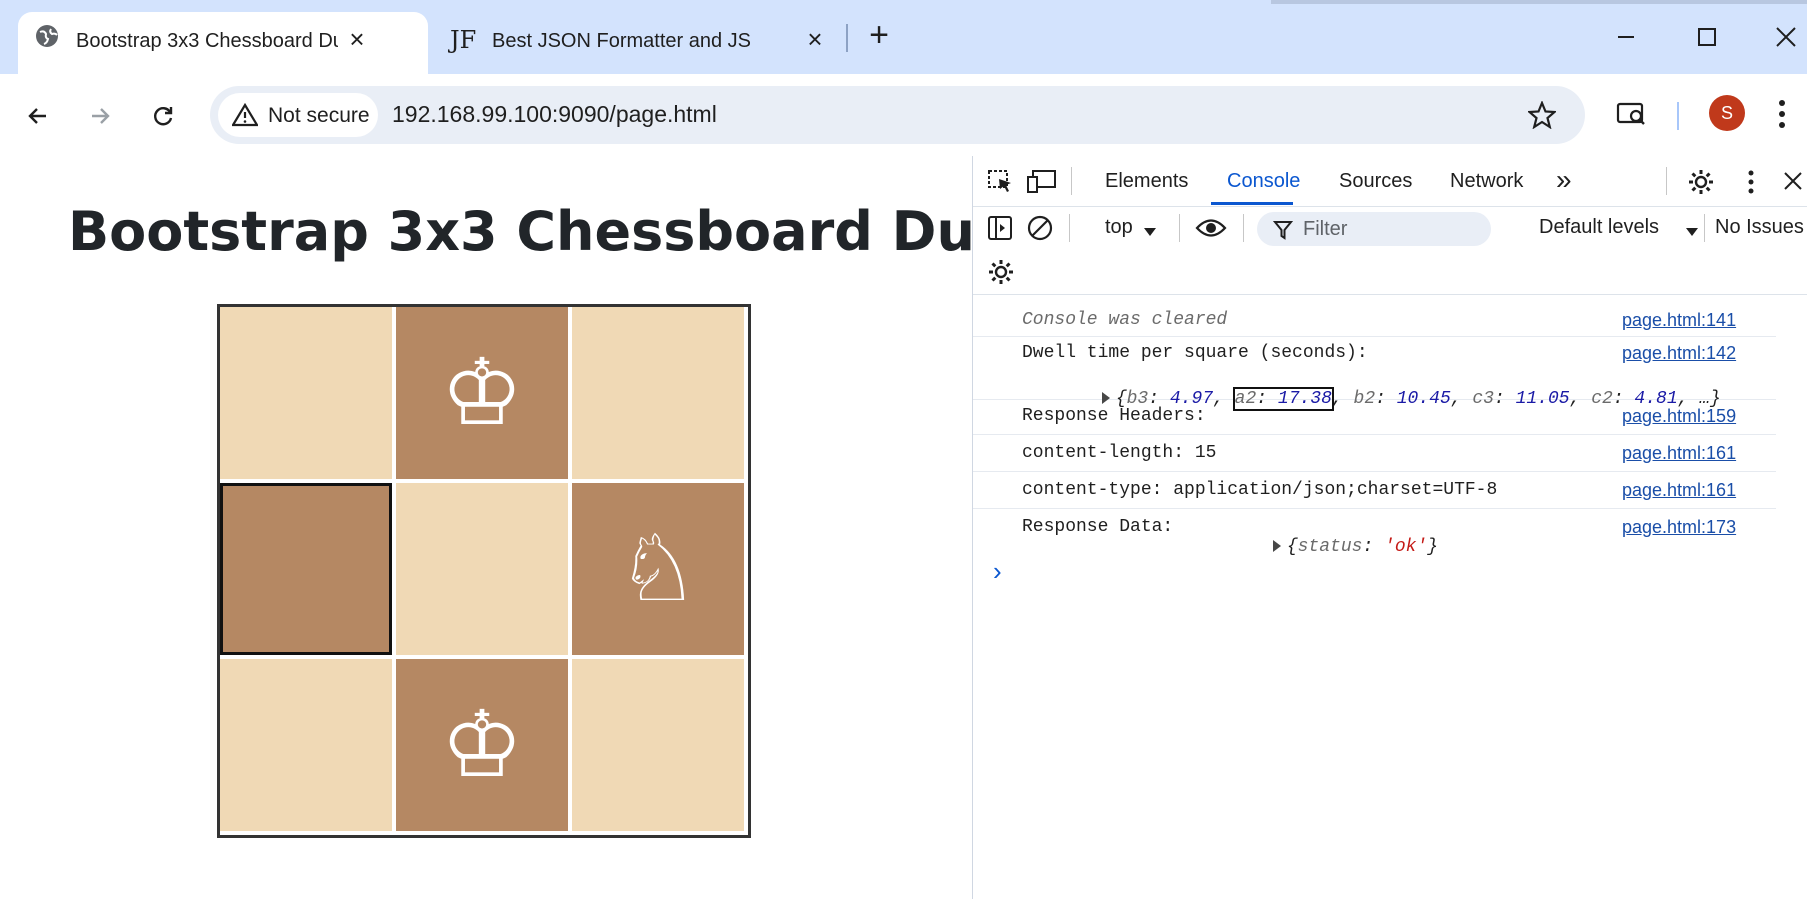 This screenshot has width=1807, height=899. I want to click on source-link: page.html:159, so click(1679, 416).